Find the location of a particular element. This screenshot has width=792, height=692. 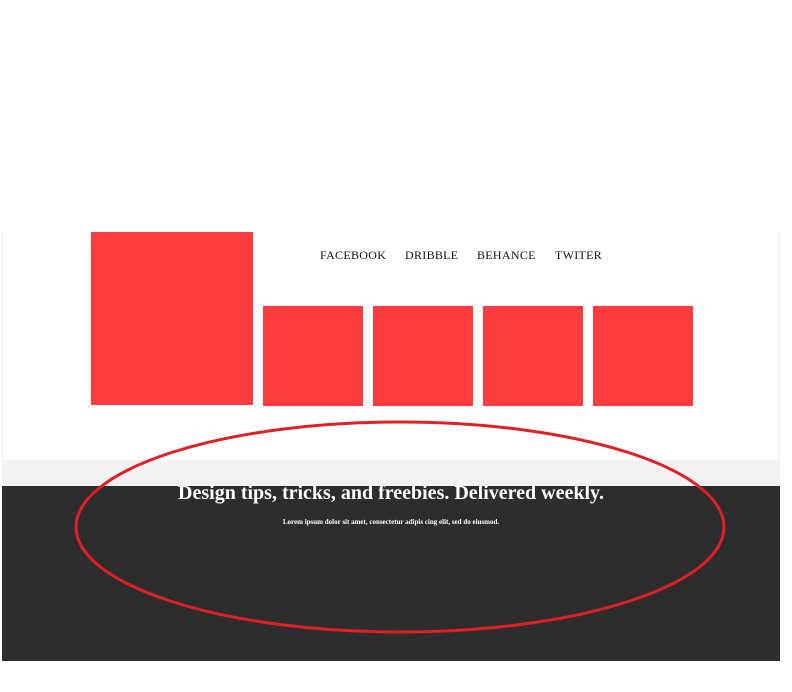

facebook-link: FACEBOOK is located at coordinates (353, 255).